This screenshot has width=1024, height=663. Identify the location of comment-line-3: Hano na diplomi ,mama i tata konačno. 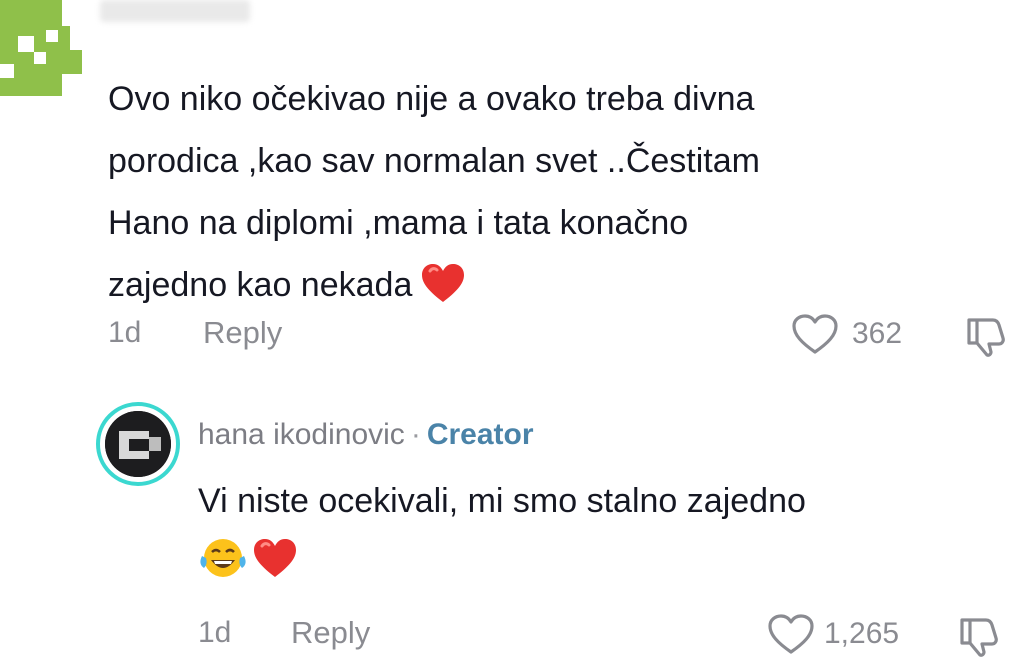
(398, 223).